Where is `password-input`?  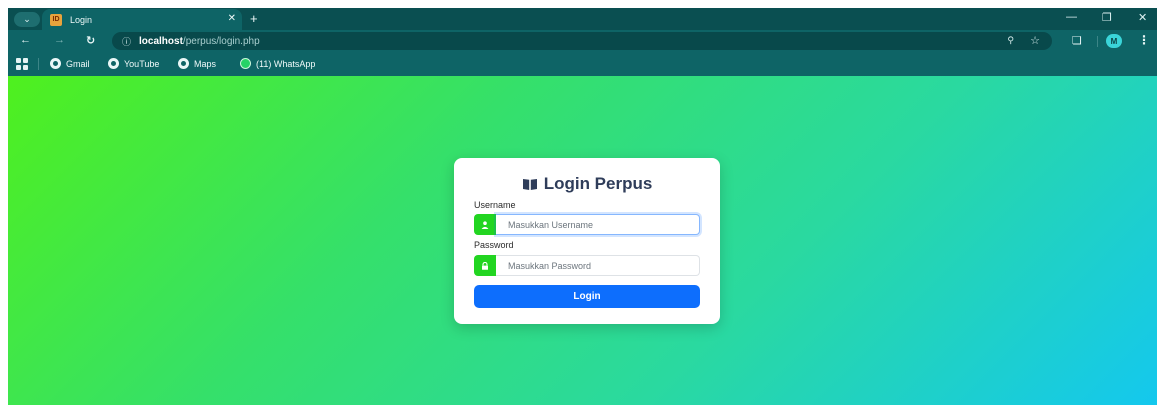
password-input is located at coordinates (598, 265).